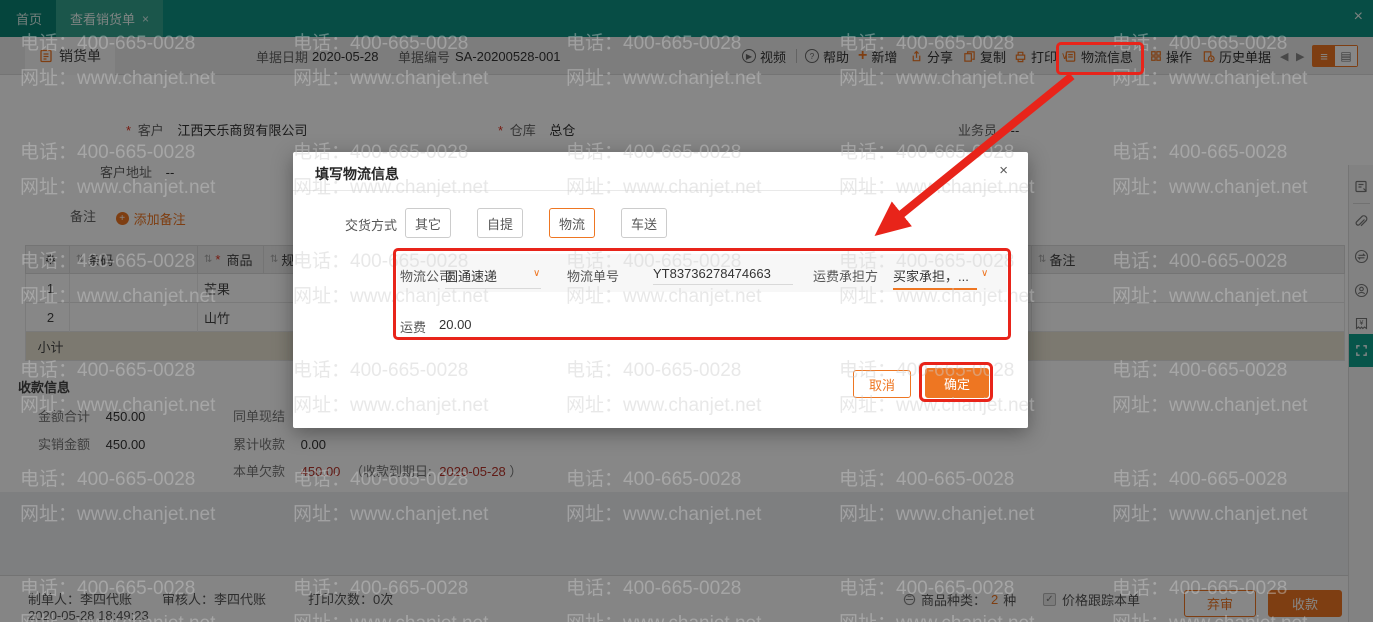 The image size is (1373, 622). Describe the element at coordinates (1003, 170) in the screenshot. I see `modal-close-icon: ×` at that location.